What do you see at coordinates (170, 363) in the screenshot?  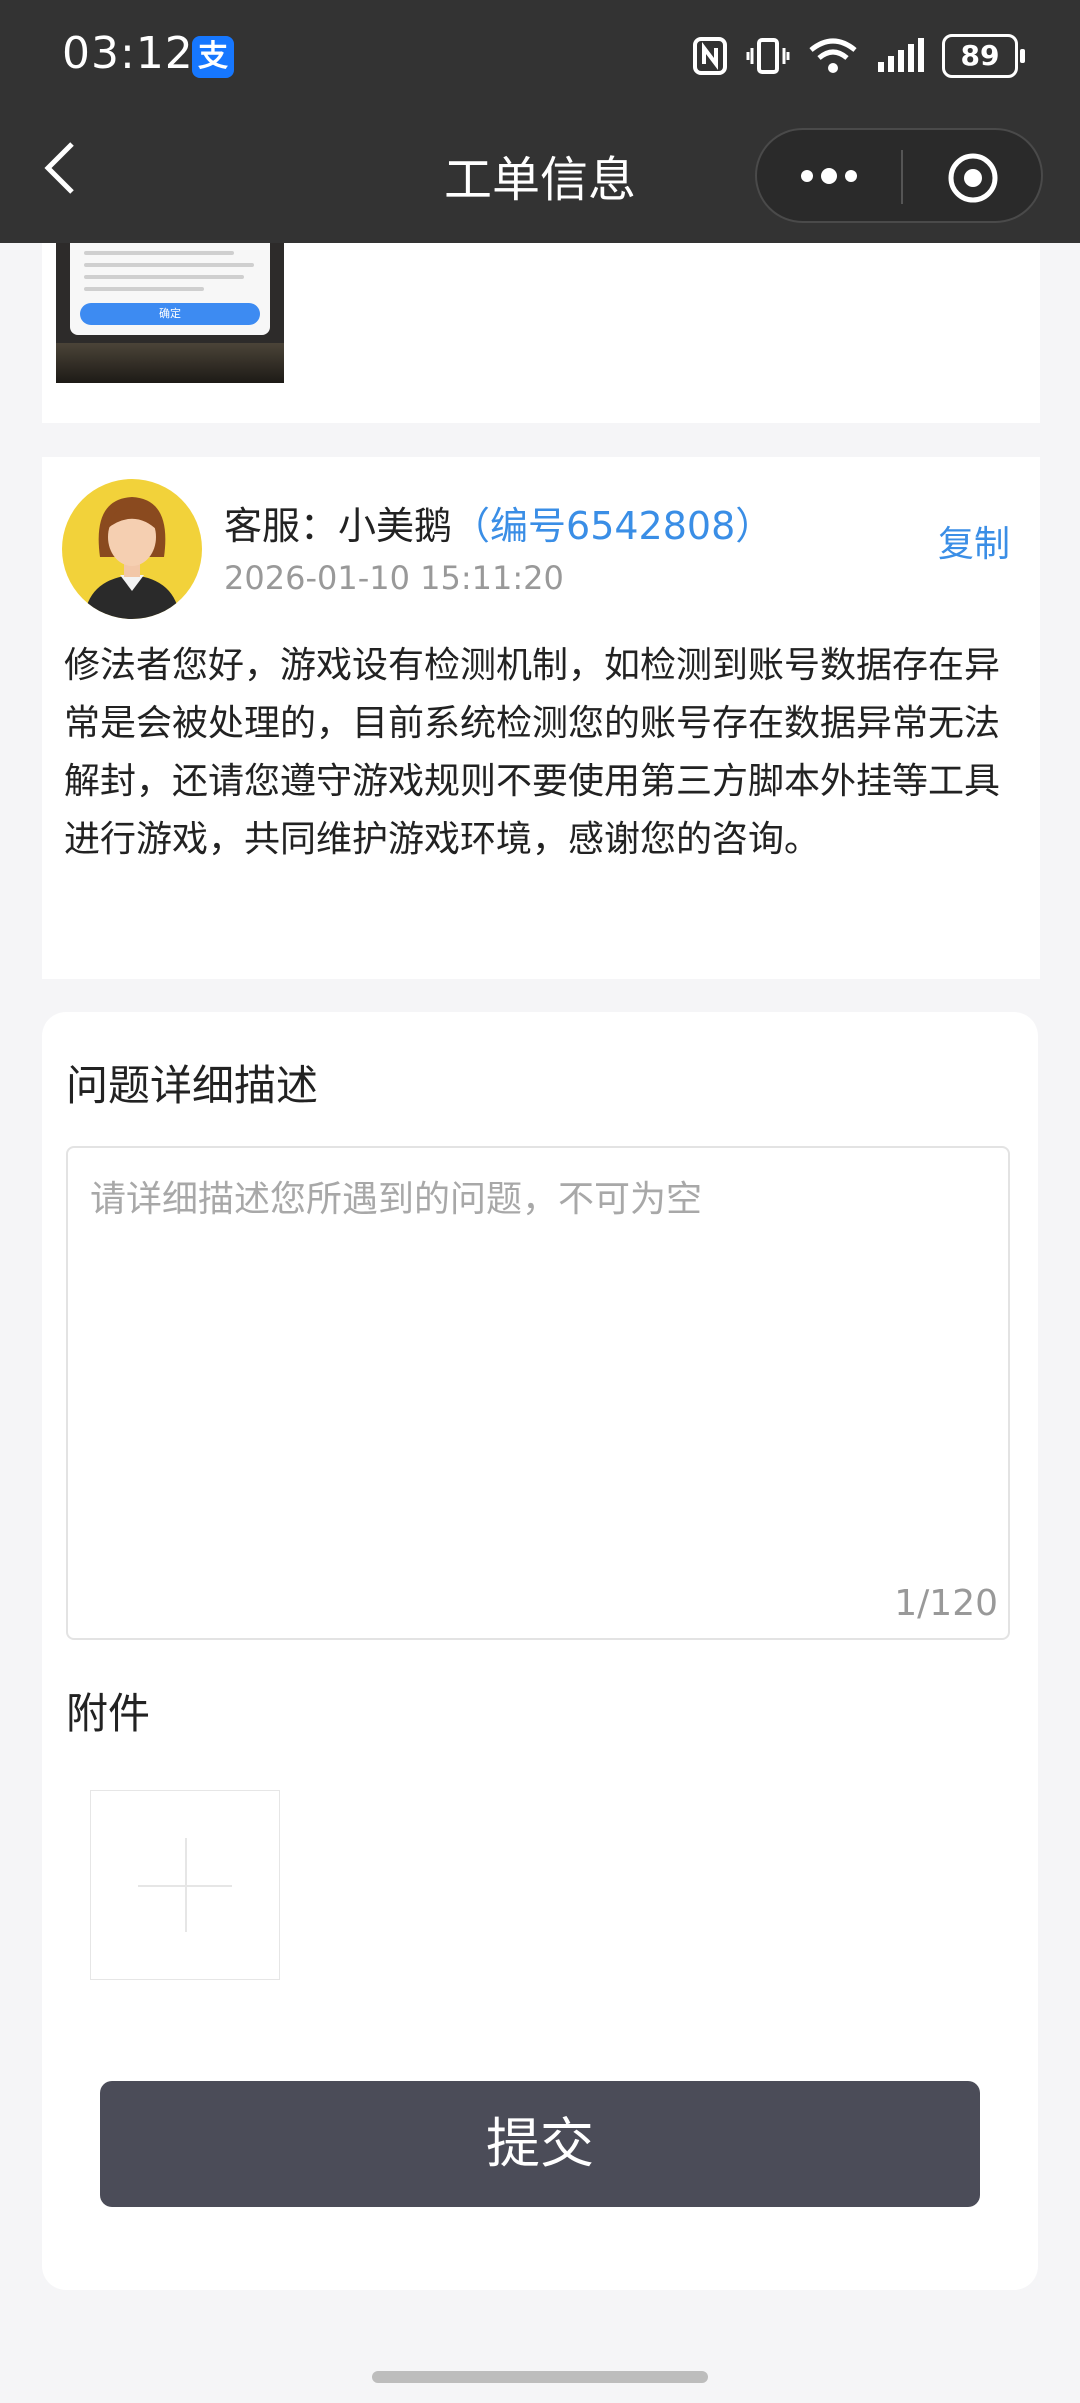 I see `thumbnail-game-scene` at bounding box center [170, 363].